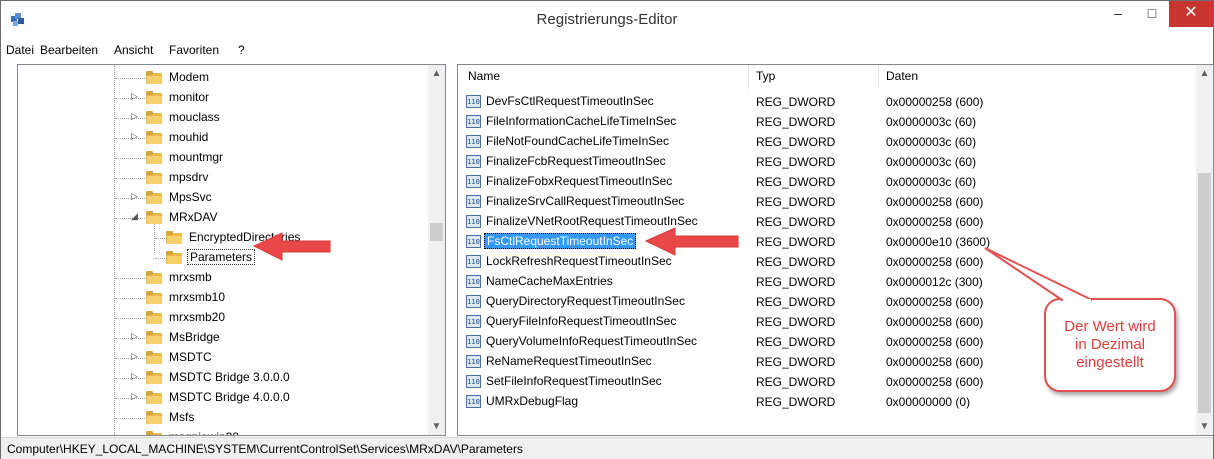 This screenshot has width=1214, height=459. What do you see at coordinates (260, 338) in the screenshot?
I see `tree-item: ▷ MsBridge` at bounding box center [260, 338].